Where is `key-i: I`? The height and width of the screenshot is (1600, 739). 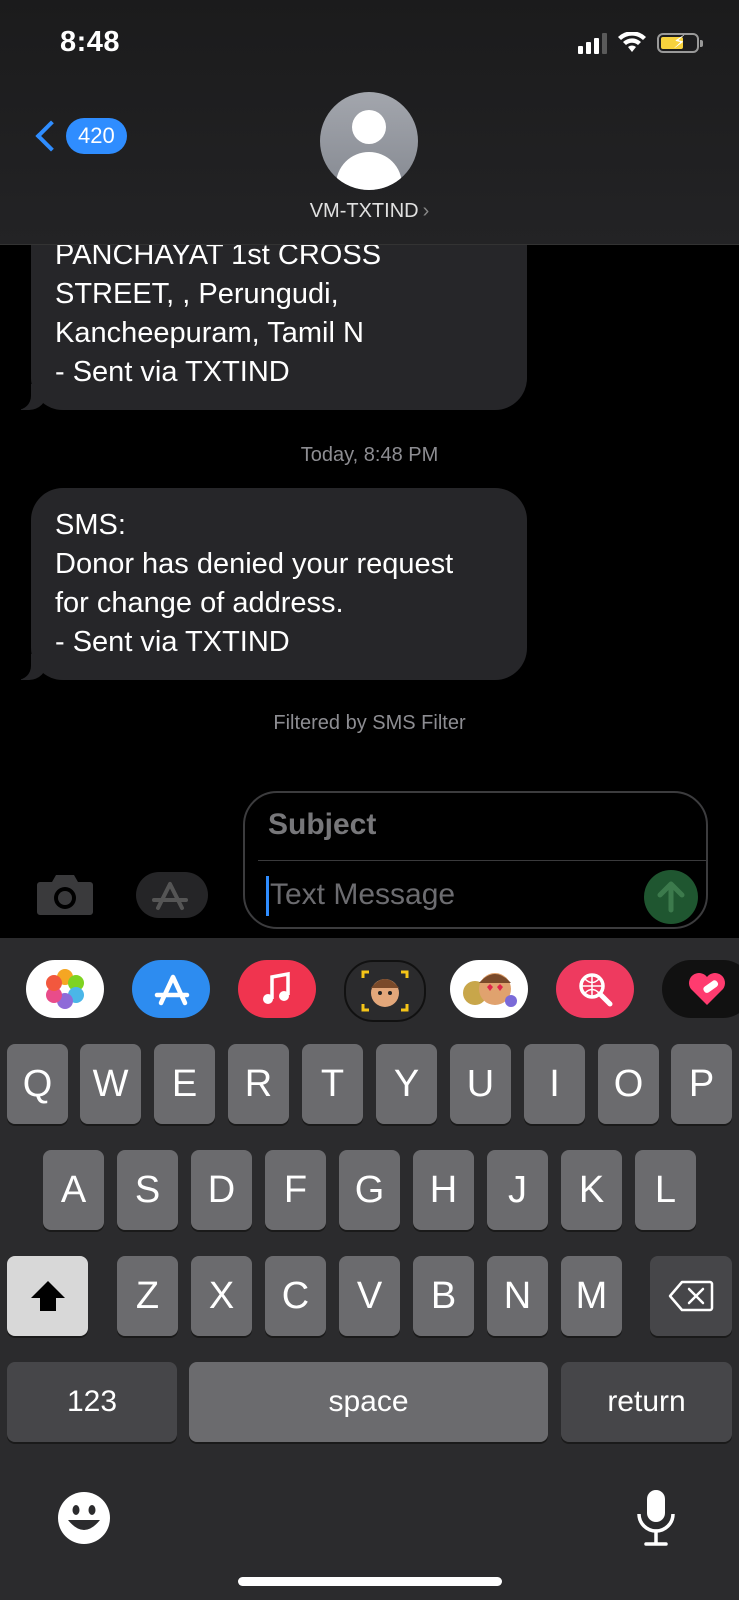
key-i: I is located at coordinates (554, 1084).